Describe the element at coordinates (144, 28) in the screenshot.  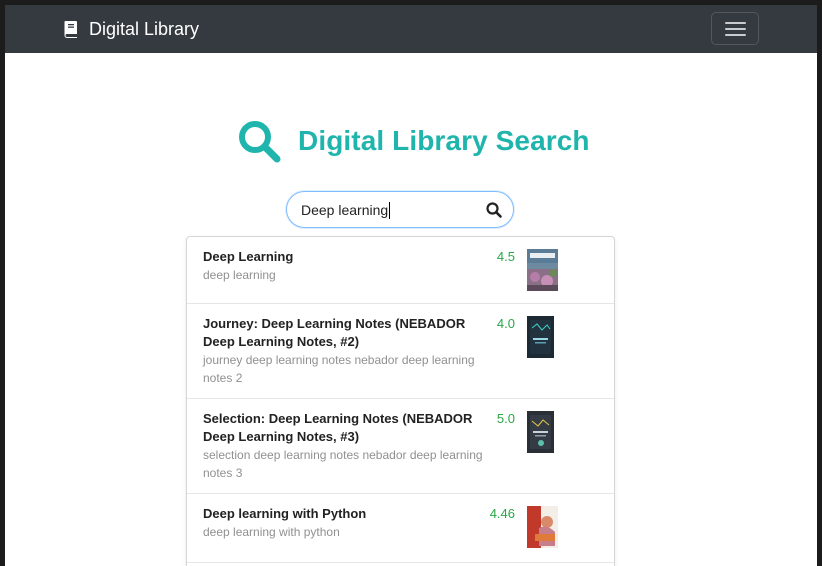
I see `brand-title: Digital Library` at that location.